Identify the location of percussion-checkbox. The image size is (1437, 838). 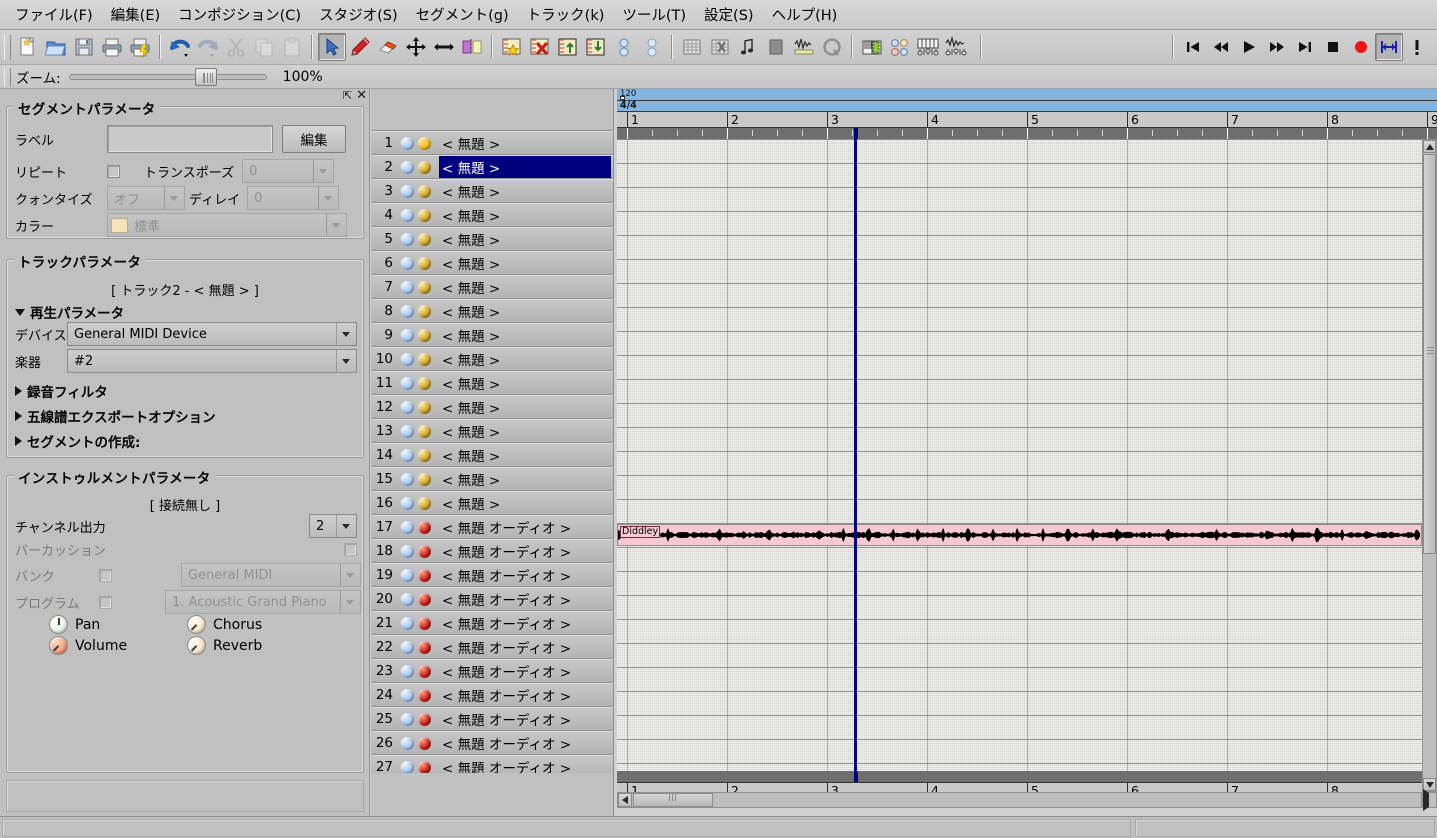
(350, 549).